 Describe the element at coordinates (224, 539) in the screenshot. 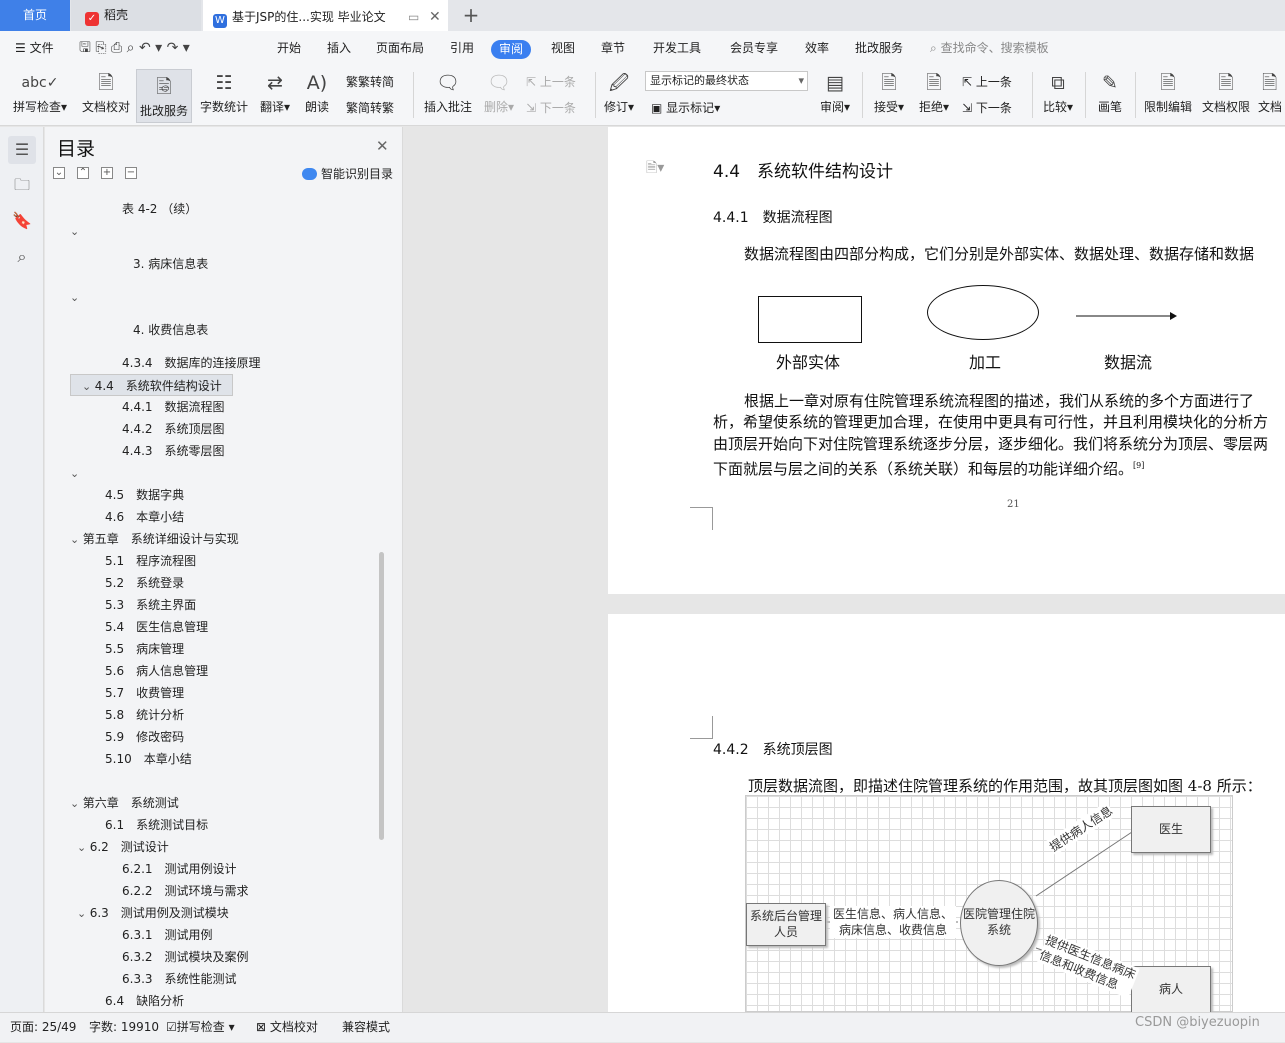

I see `toc-item: ⌄ 第五章 系统详细设计与实现` at that location.